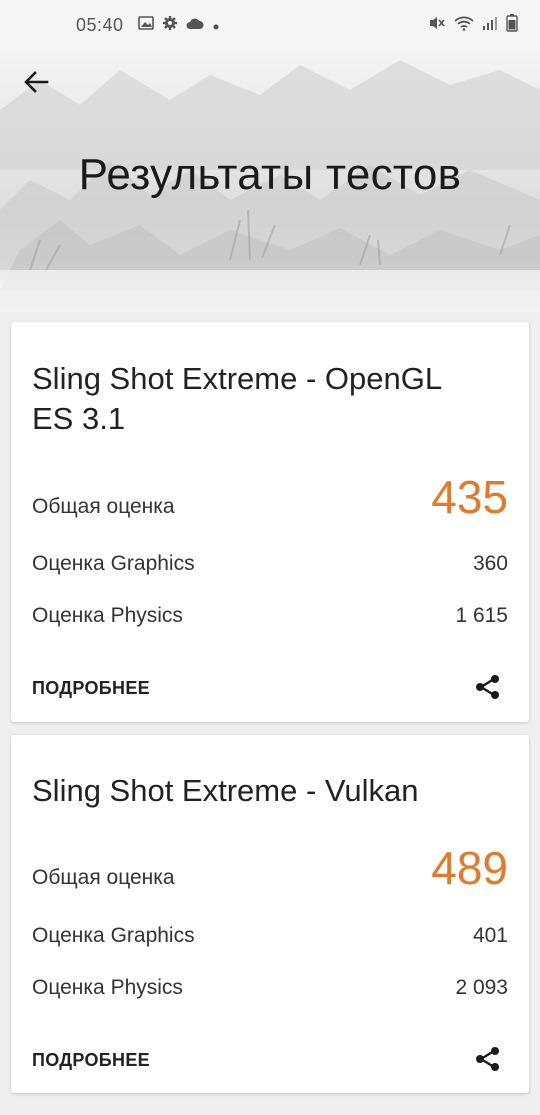  I want to click on back-button, so click(36, 82).